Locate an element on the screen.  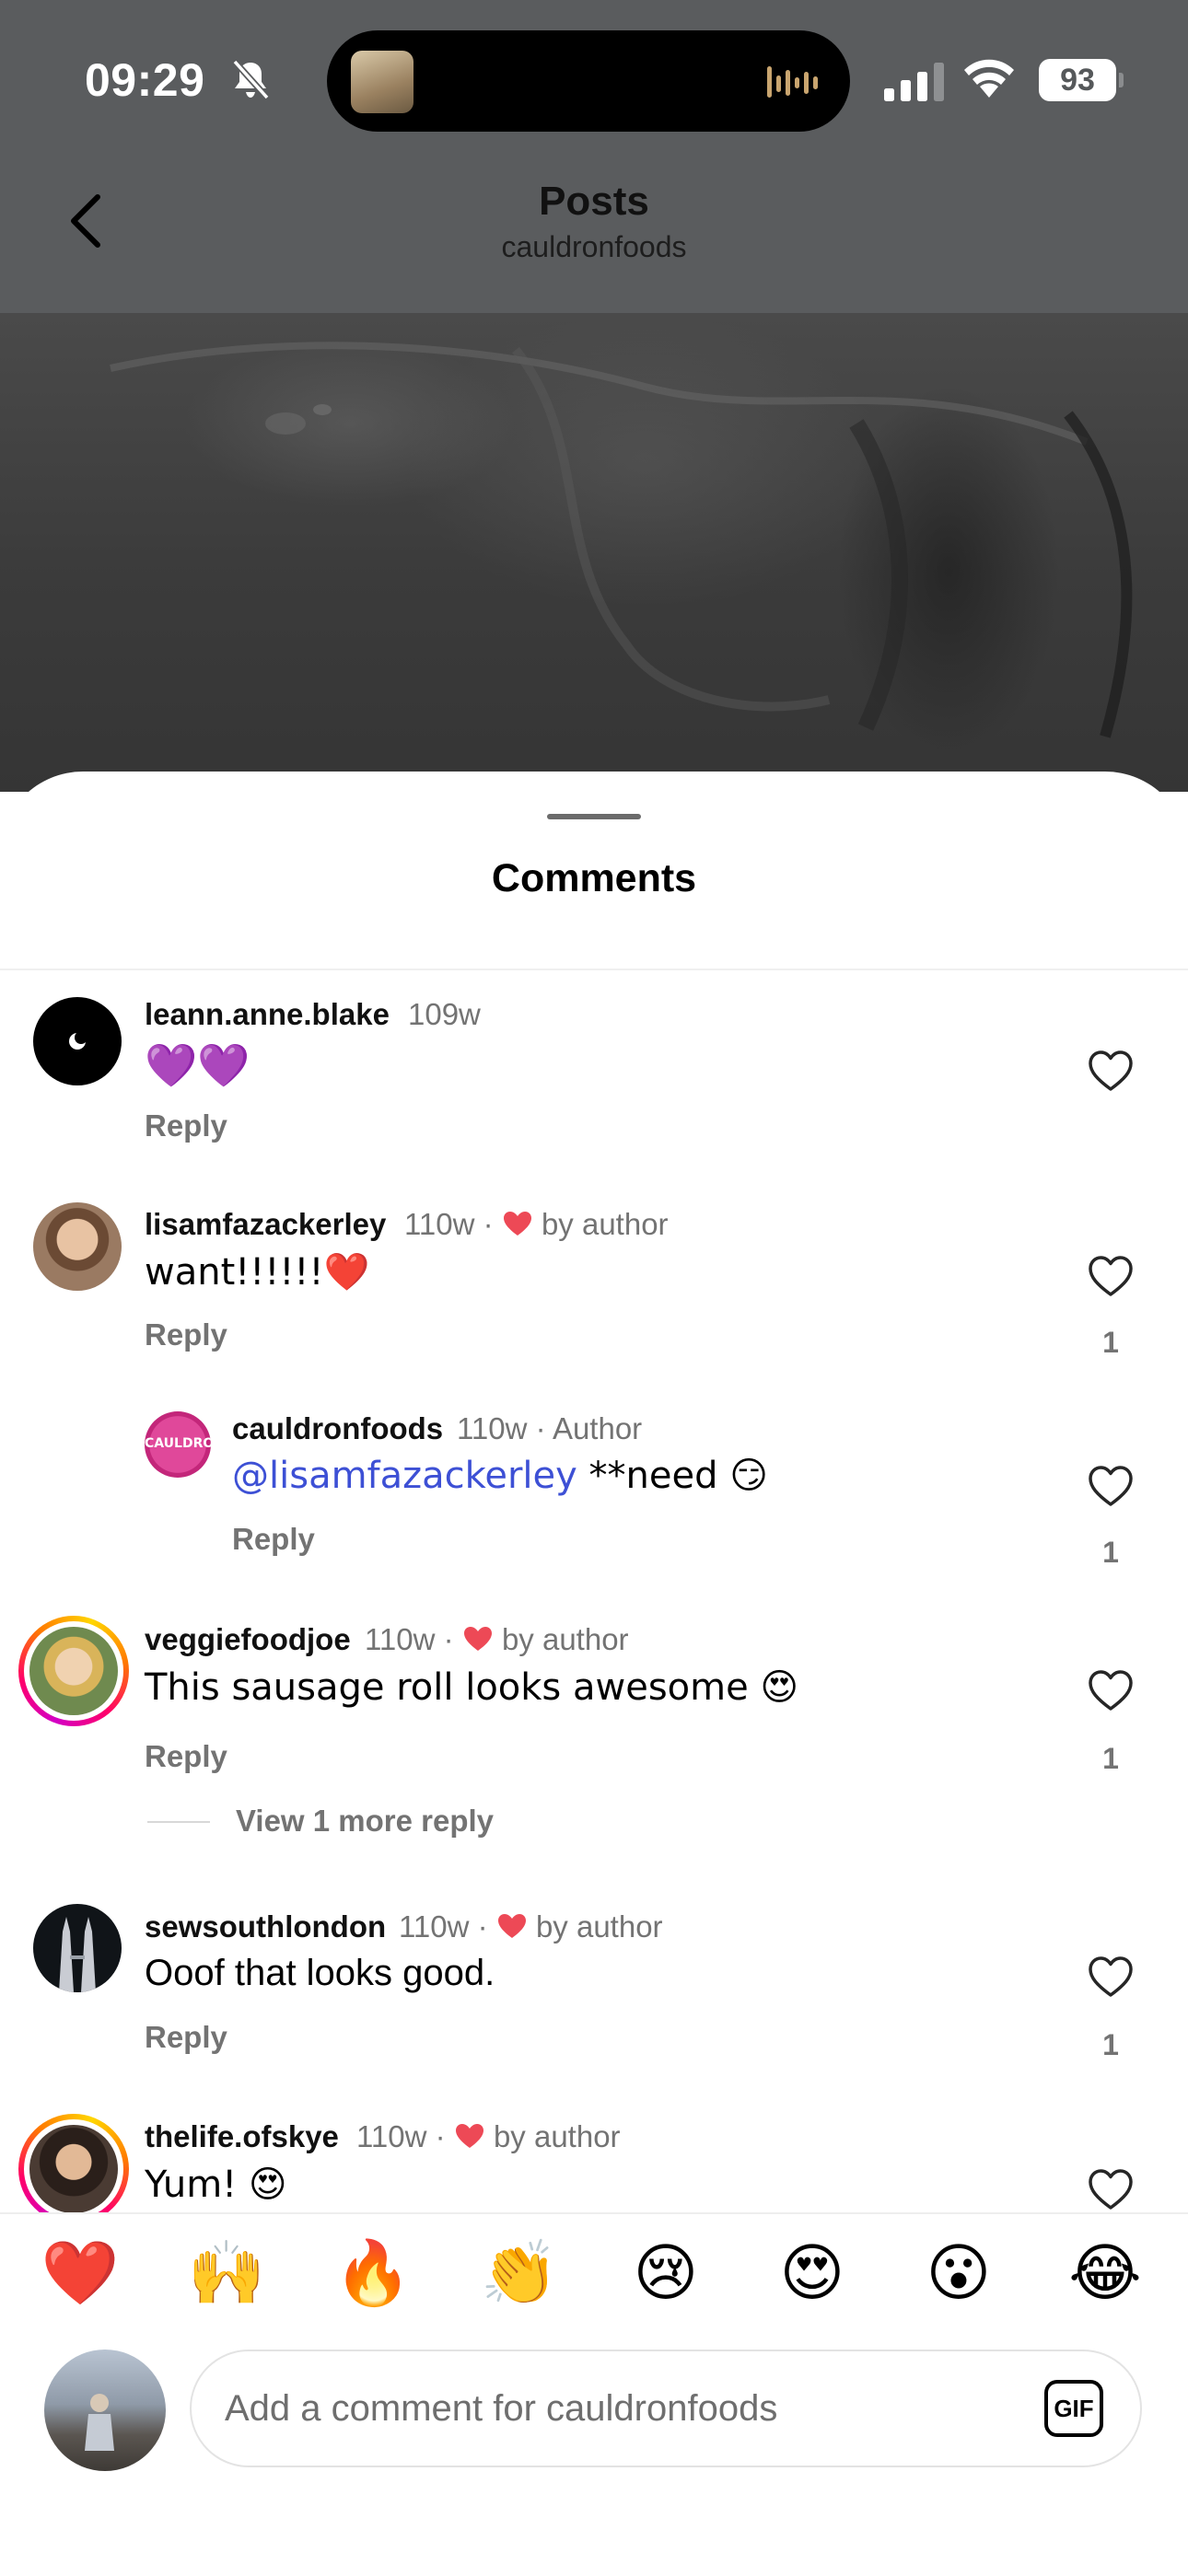
comments-title: Comments is located at coordinates (594, 878).